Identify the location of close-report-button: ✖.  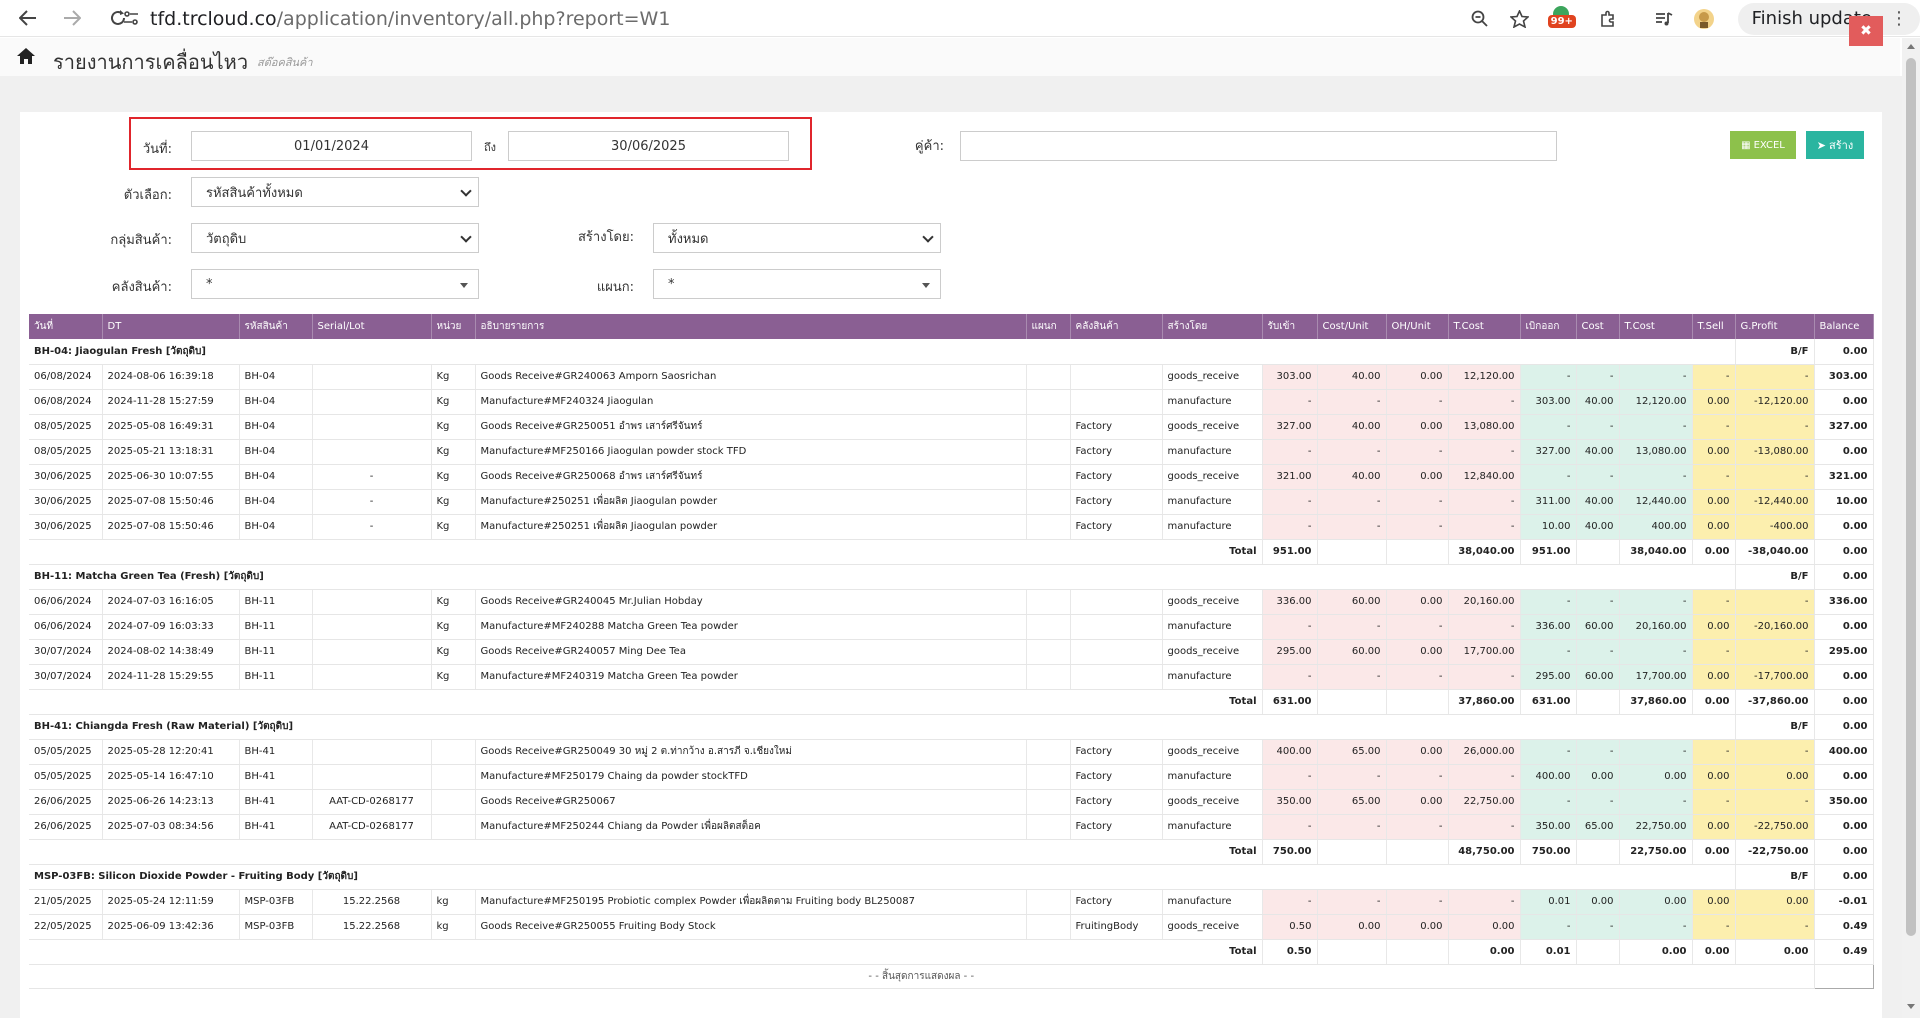
(1866, 31).